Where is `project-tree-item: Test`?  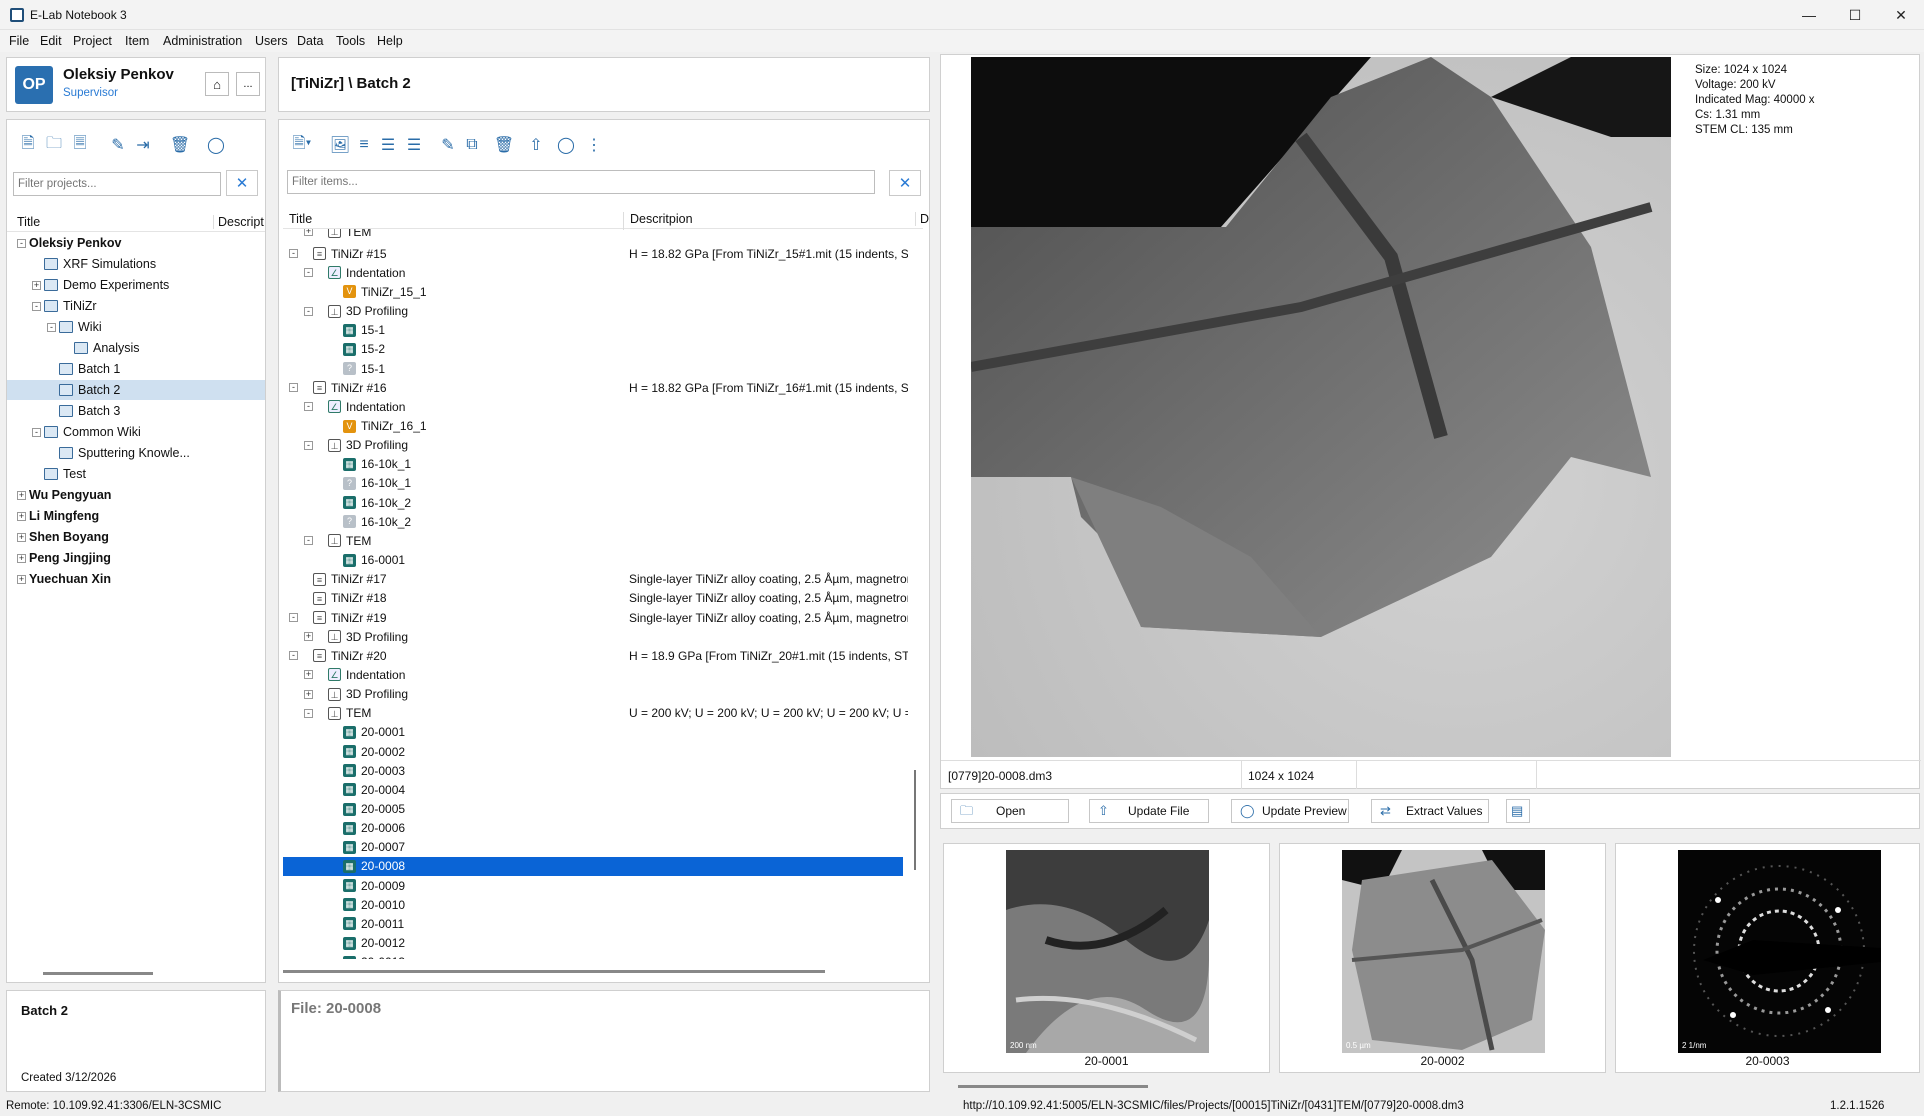 project-tree-item: Test is located at coordinates (136, 474).